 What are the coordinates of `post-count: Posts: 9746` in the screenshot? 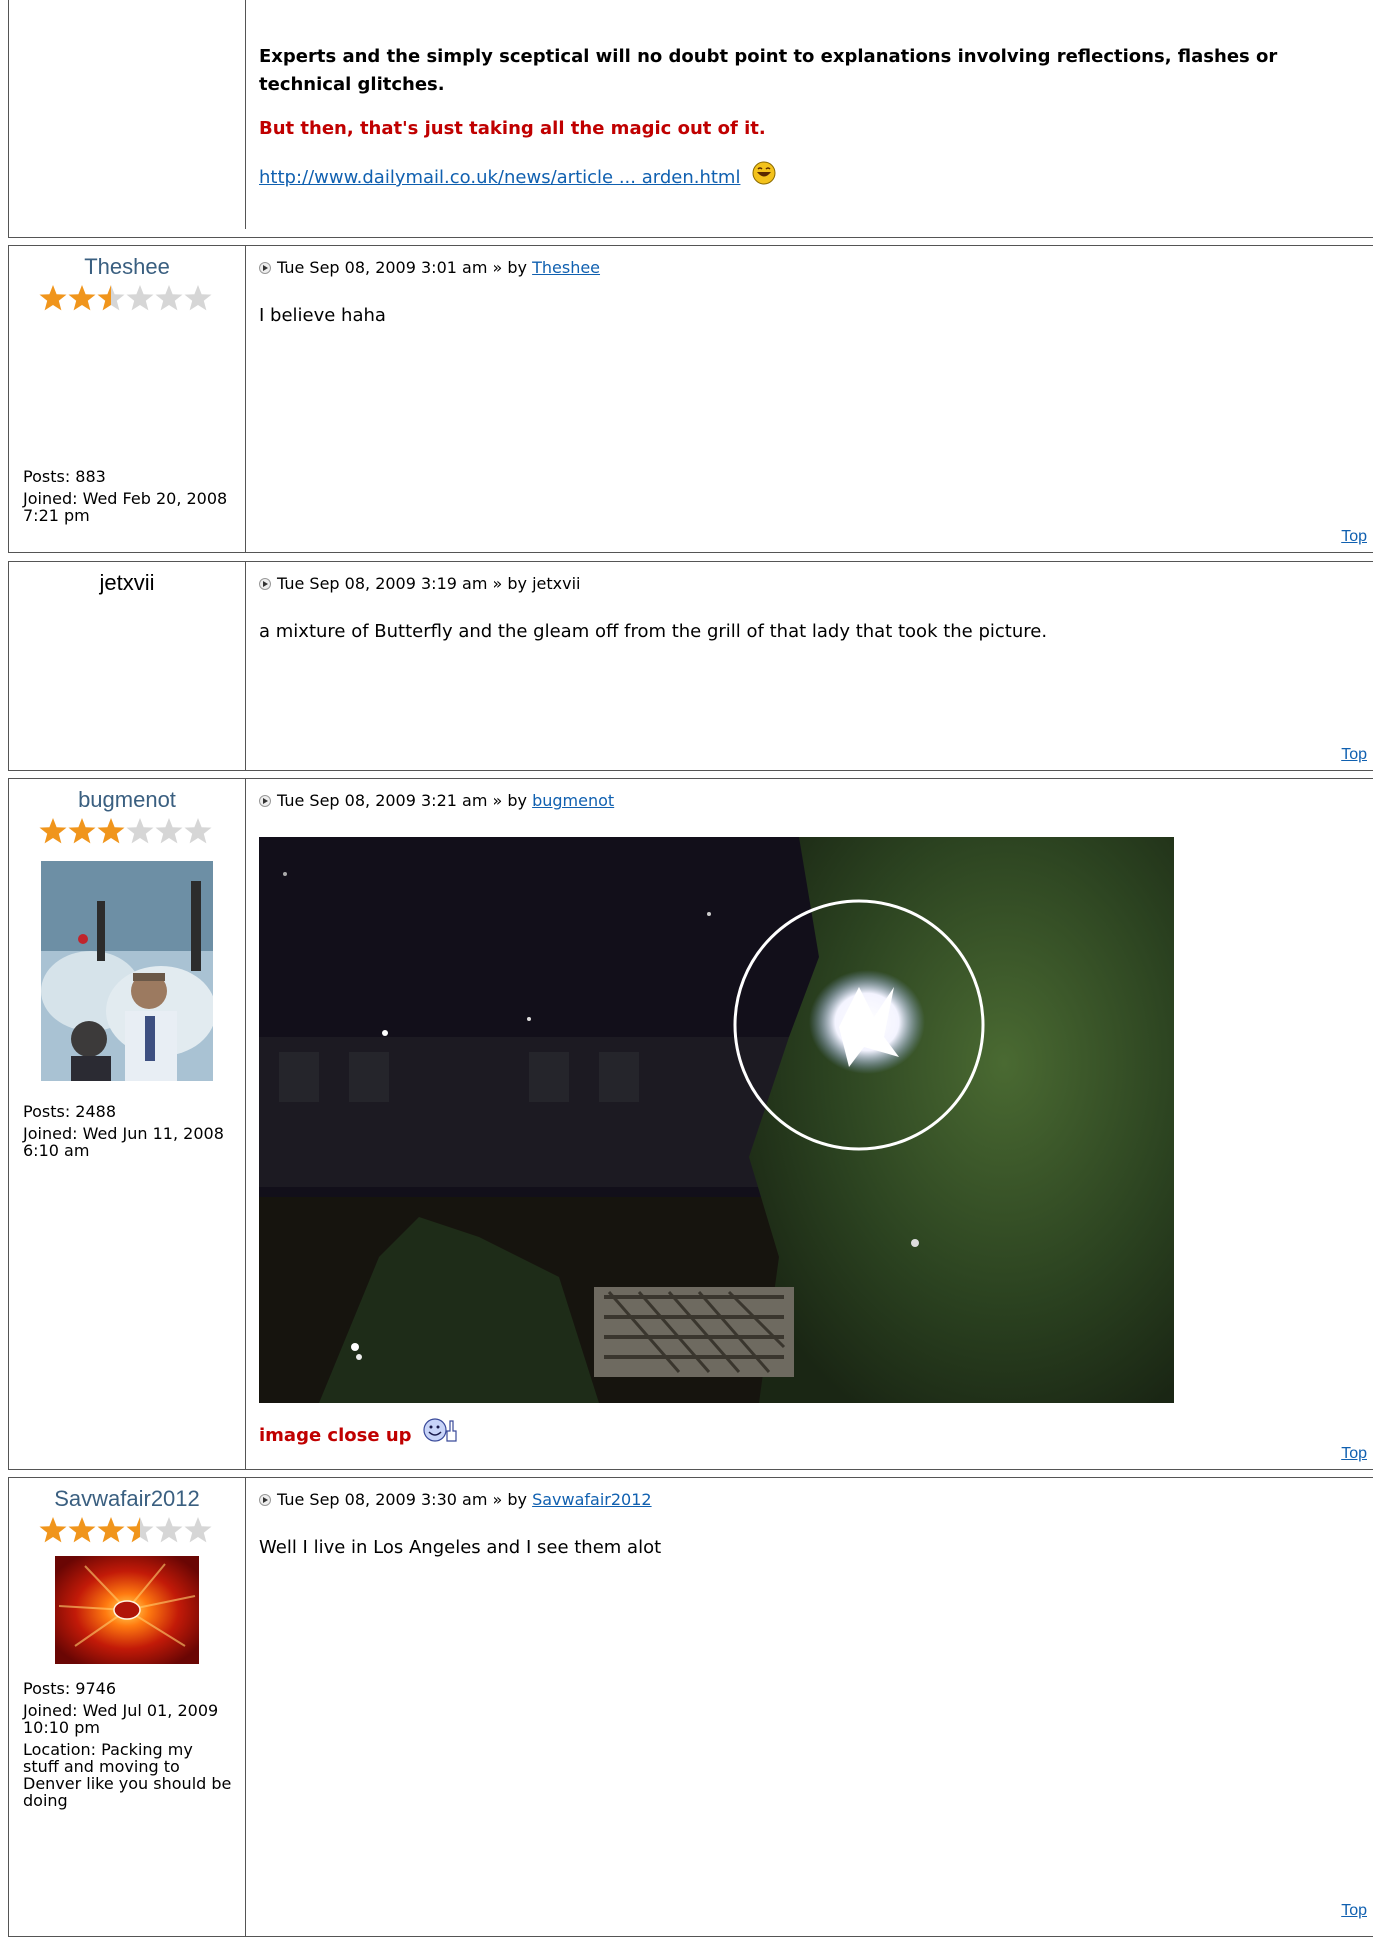 It's located at (70, 1688).